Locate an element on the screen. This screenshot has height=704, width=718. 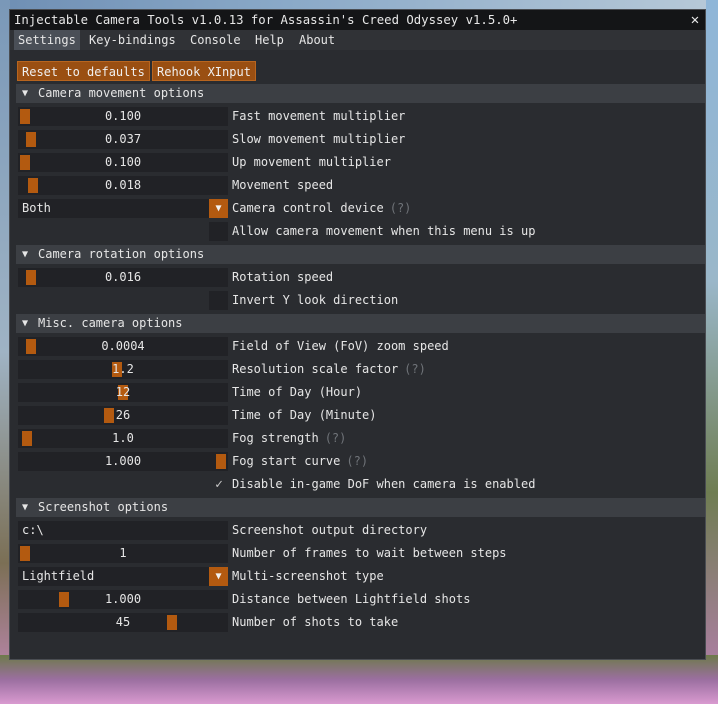
time-of-day-hour-row: 12 Time of Day (Hour) is located at coordinates (361, 392).